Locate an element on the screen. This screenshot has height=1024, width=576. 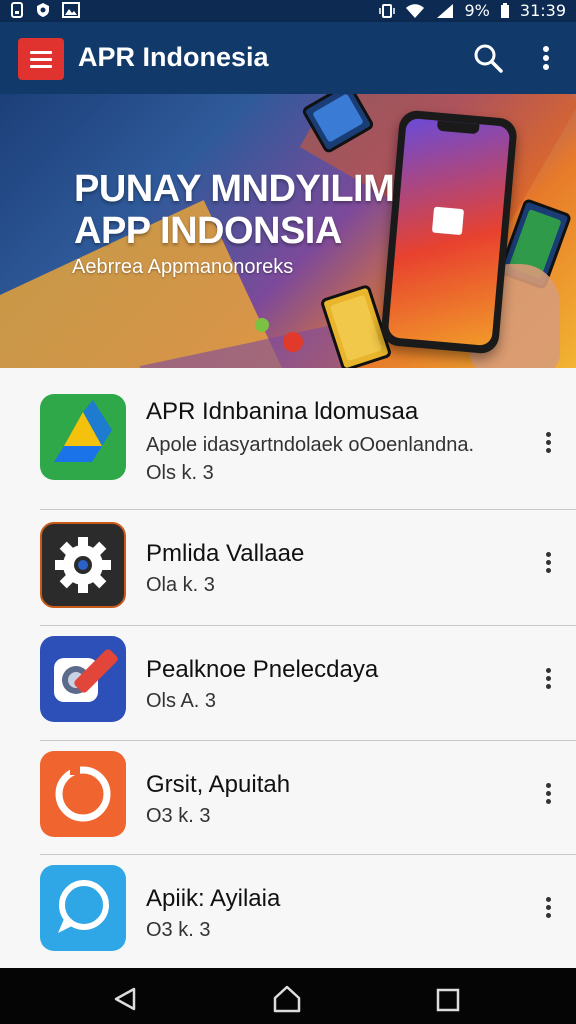
app-logo-icon is located at coordinates (448, 221).